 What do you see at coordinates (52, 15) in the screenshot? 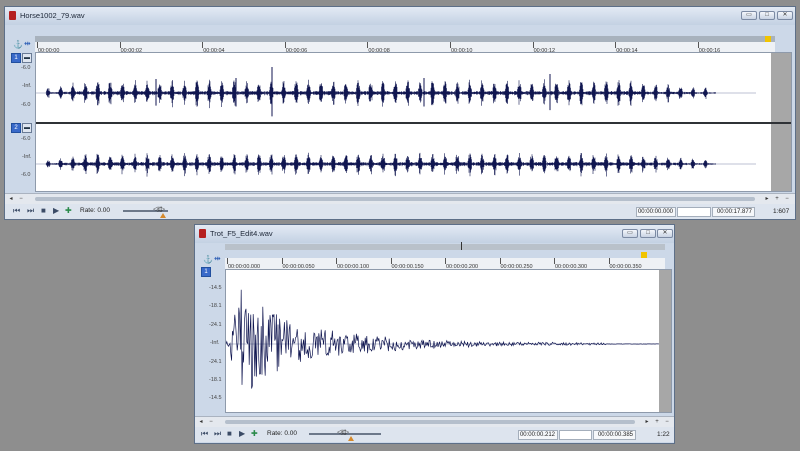
I see `window-title: Horse1002_79.wav` at bounding box center [52, 15].